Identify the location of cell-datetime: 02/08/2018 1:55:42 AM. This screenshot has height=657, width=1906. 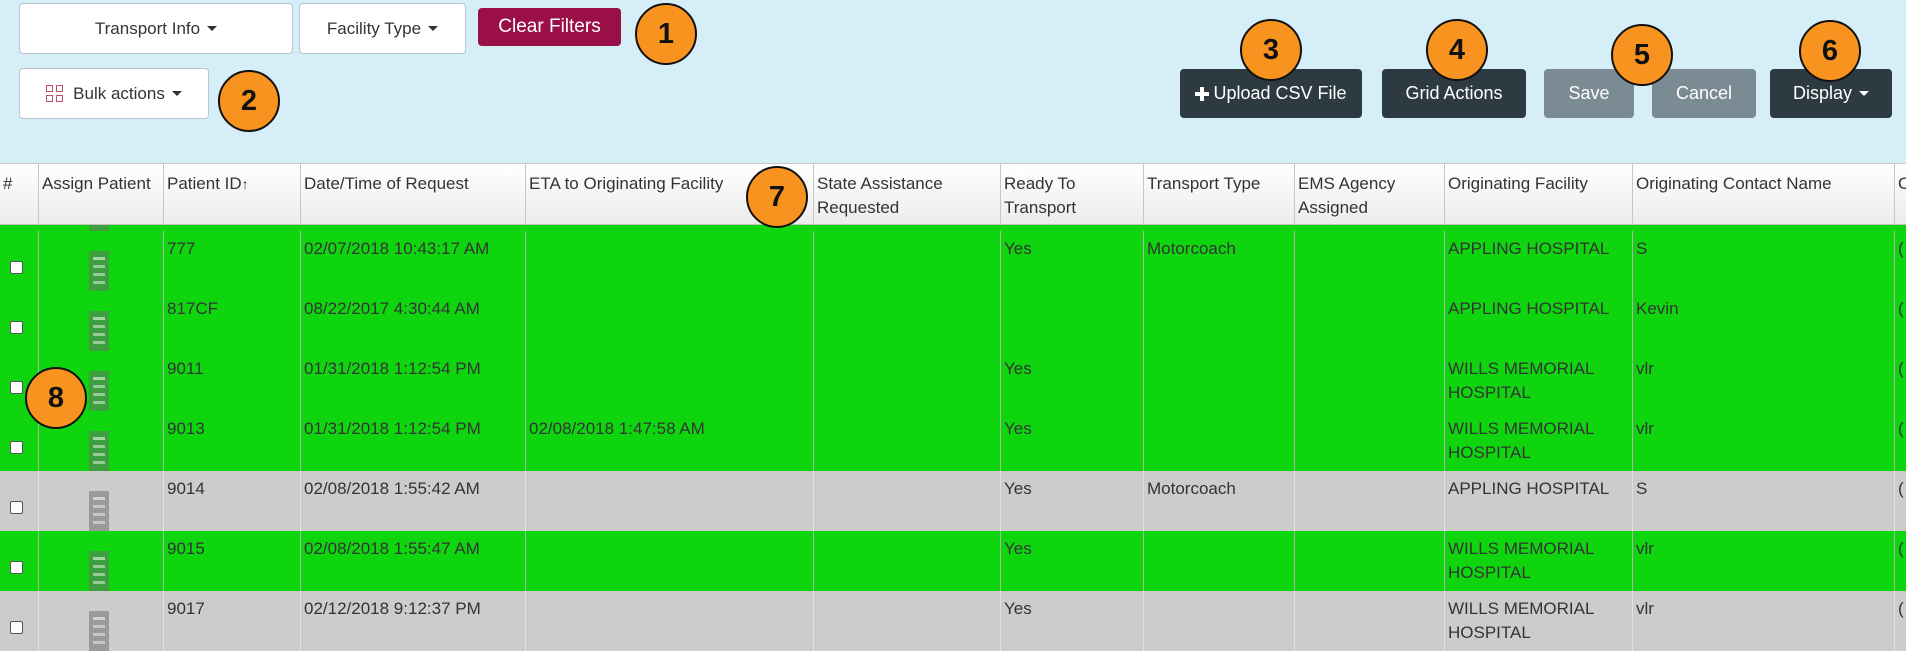
(413, 501).